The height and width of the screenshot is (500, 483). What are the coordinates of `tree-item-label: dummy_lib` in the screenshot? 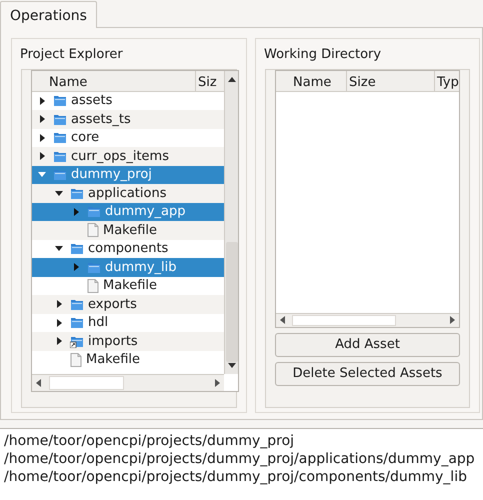 It's located at (140, 267).